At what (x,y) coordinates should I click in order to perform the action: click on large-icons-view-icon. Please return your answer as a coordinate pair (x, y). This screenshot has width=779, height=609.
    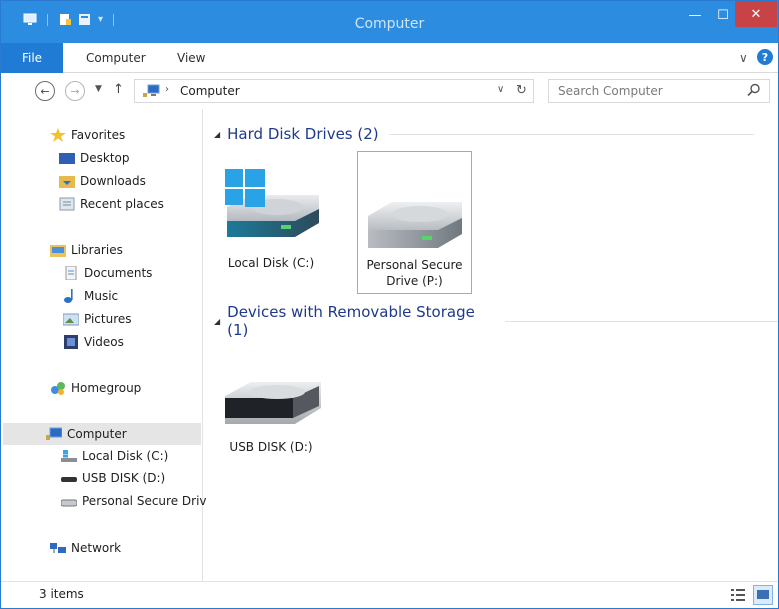
    Looking at the image, I should click on (763, 594).